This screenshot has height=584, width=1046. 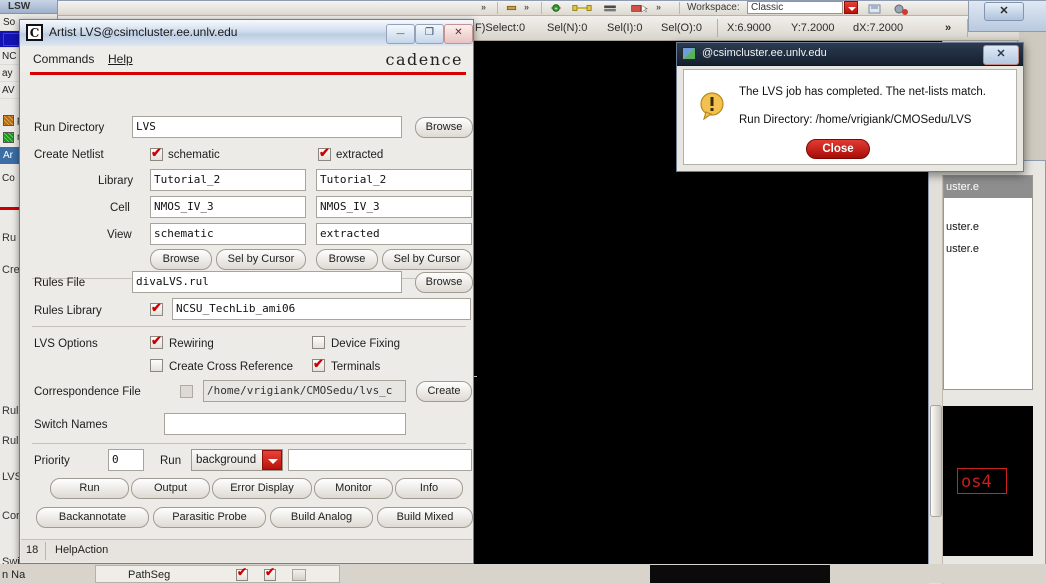 What do you see at coordinates (353, 488) in the screenshot?
I see `monitor-button: Monitor` at bounding box center [353, 488].